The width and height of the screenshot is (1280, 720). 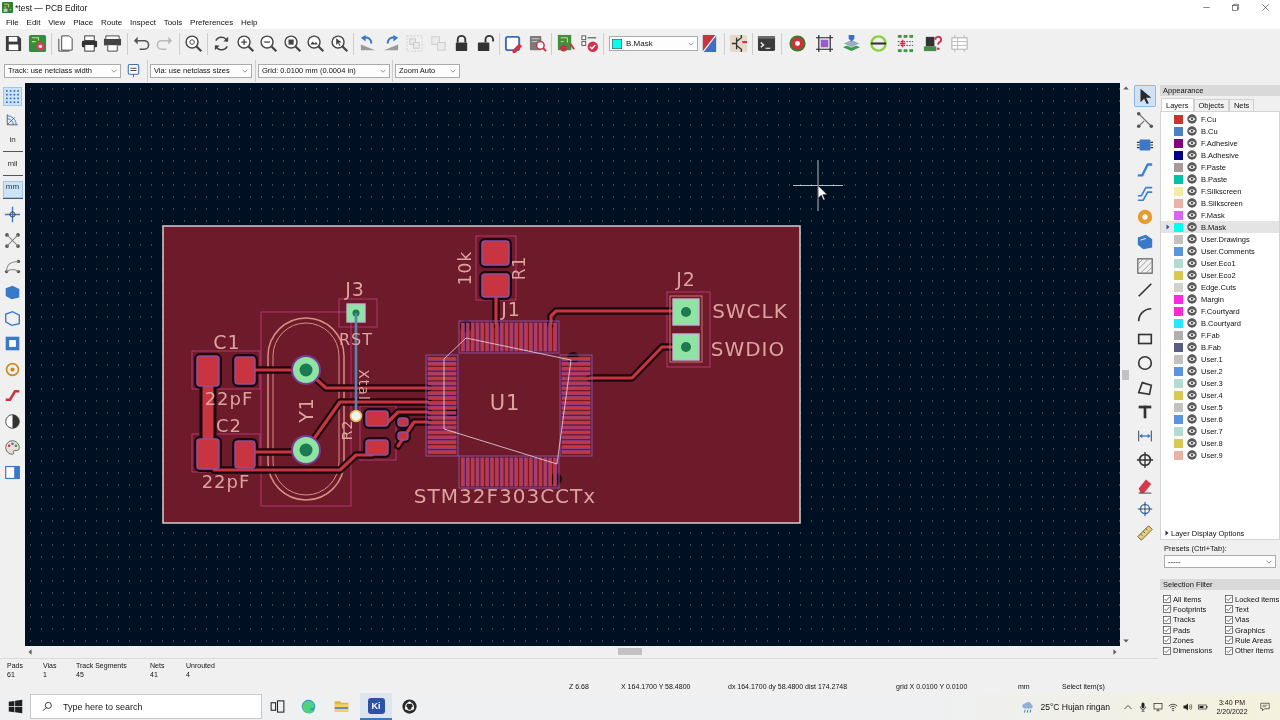 I want to click on footprint-frame-icon, so click(x=824, y=43).